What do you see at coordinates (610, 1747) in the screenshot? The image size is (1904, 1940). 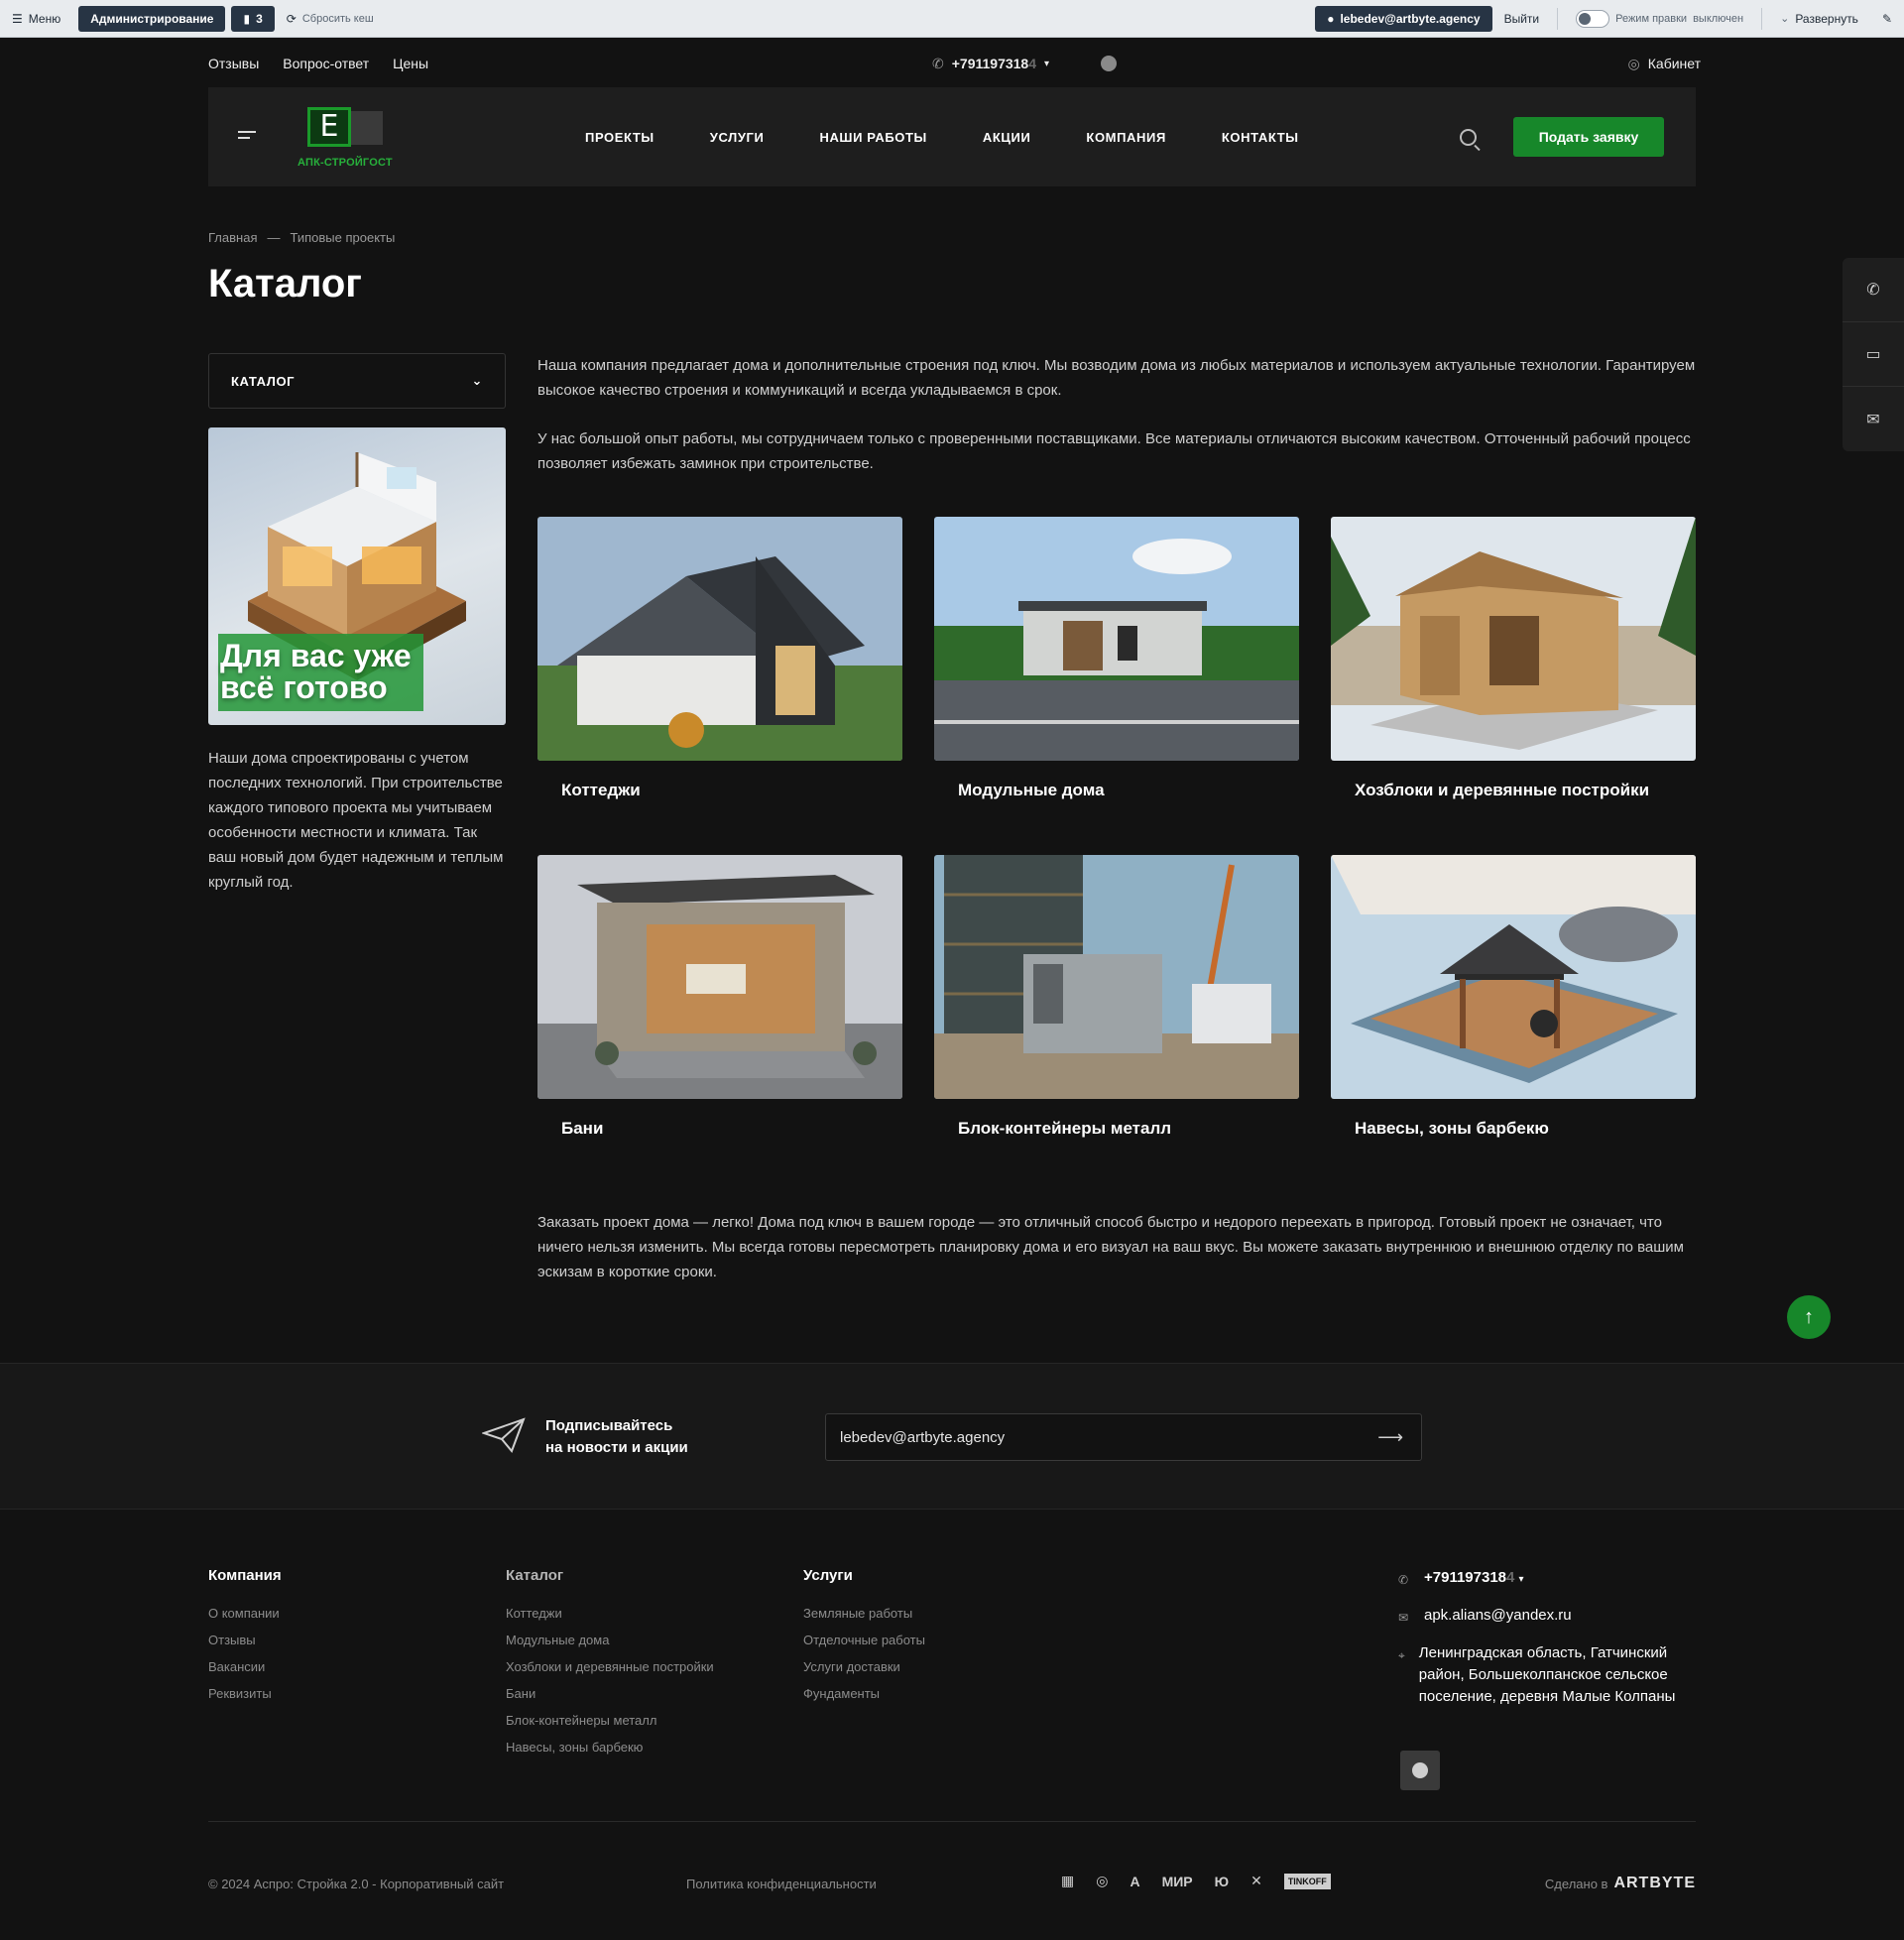 I see `footer-link: Навесы, зоны барбекю` at bounding box center [610, 1747].